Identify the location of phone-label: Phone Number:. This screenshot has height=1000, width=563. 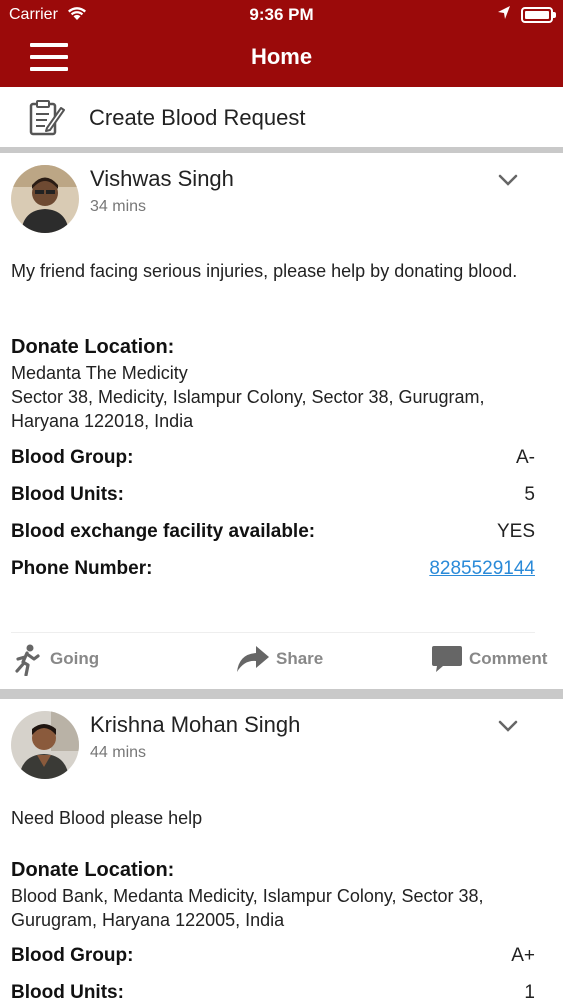
(82, 568).